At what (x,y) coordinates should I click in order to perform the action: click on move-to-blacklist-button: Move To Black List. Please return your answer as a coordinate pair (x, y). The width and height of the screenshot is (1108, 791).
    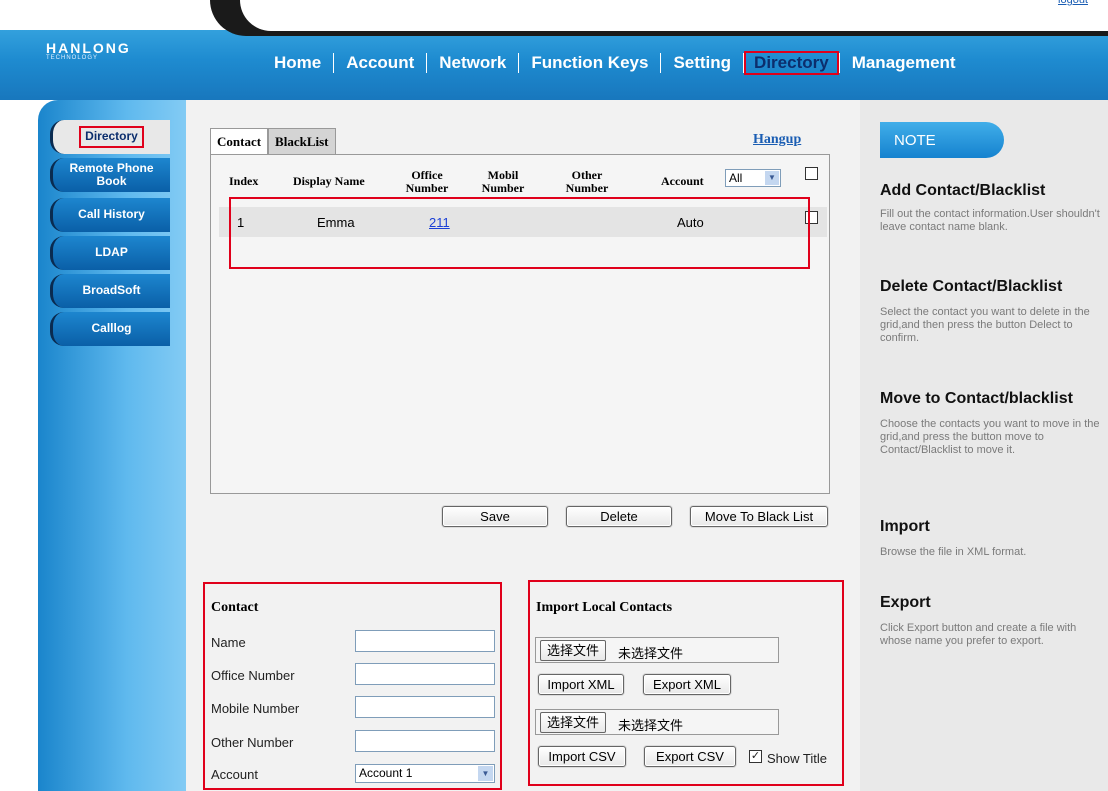
    Looking at the image, I should click on (759, 516).